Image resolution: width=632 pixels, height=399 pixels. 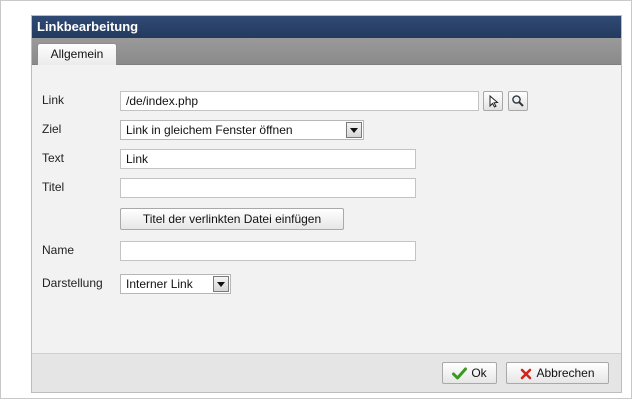 What do you see at coordinates (268, 251) in the screenshot?
I see `name-input` at bounding box center [268, 251].